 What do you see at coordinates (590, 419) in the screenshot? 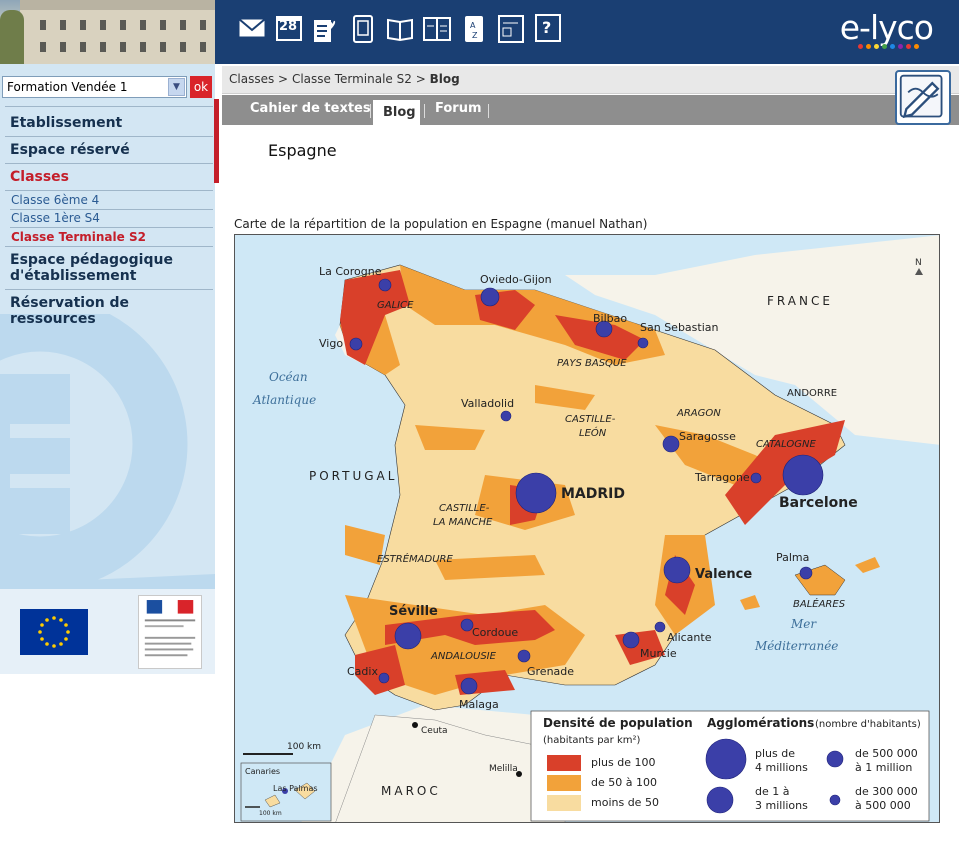
I see `region-label-castille-leon: CASTILLE-` at bounding box center [590, 419].